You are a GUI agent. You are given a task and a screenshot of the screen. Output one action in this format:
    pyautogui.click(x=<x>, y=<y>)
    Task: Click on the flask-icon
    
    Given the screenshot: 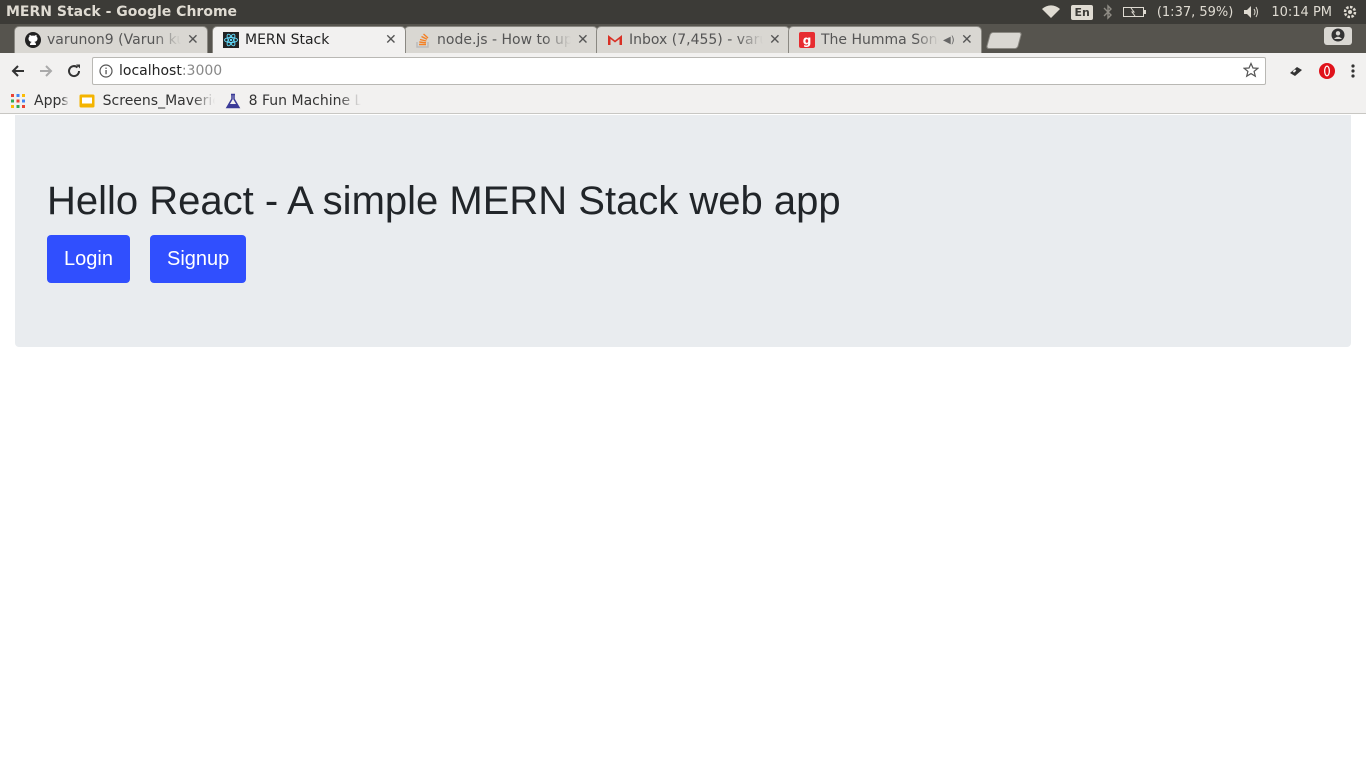 What is the action you would take?
    pyautogui.click(x=233, y=101)
    